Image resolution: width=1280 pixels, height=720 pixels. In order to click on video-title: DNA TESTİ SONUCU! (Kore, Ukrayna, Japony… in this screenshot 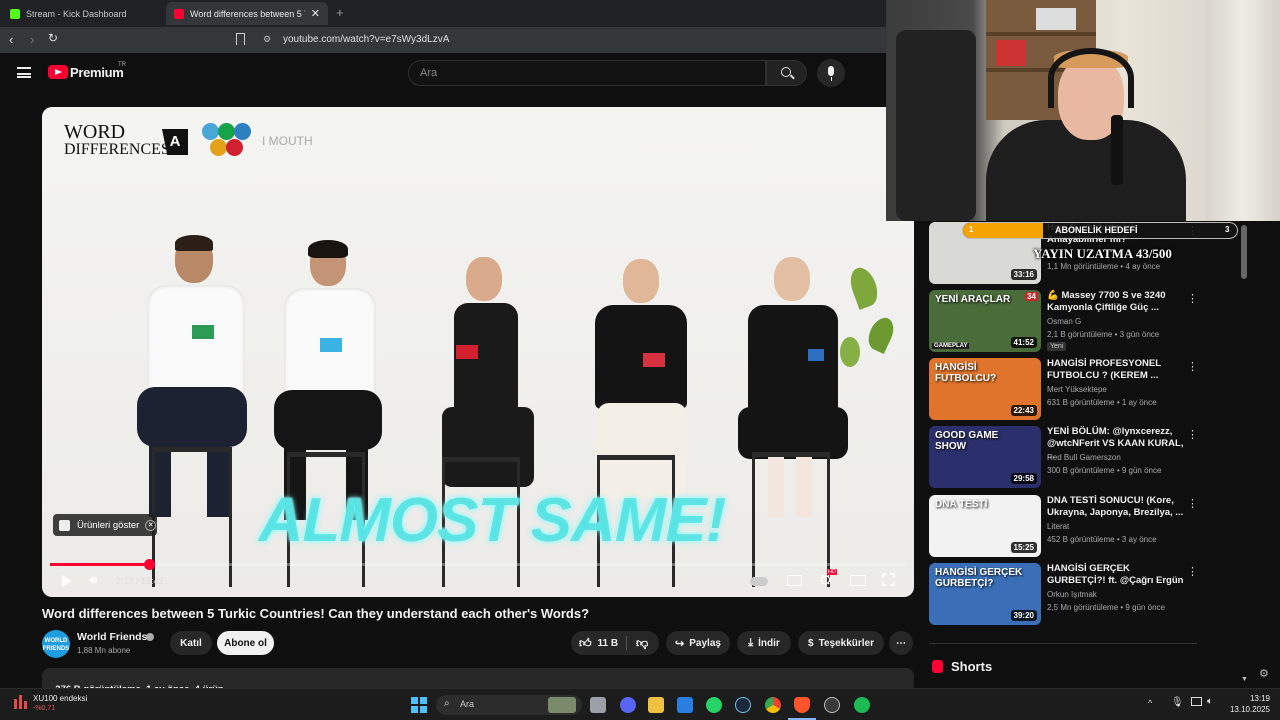, I will do `click(1117, 507)`.